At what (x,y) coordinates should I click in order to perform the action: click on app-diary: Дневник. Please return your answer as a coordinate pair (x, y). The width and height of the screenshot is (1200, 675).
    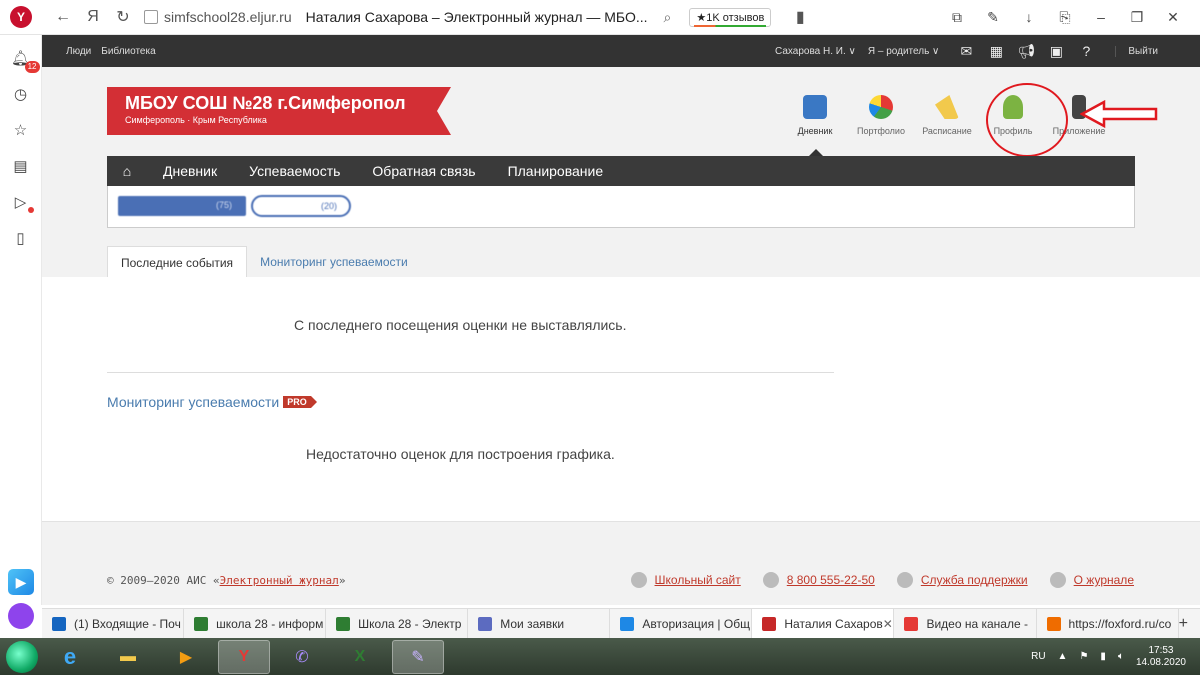
    Looking at the image, I should click on (815, 115).